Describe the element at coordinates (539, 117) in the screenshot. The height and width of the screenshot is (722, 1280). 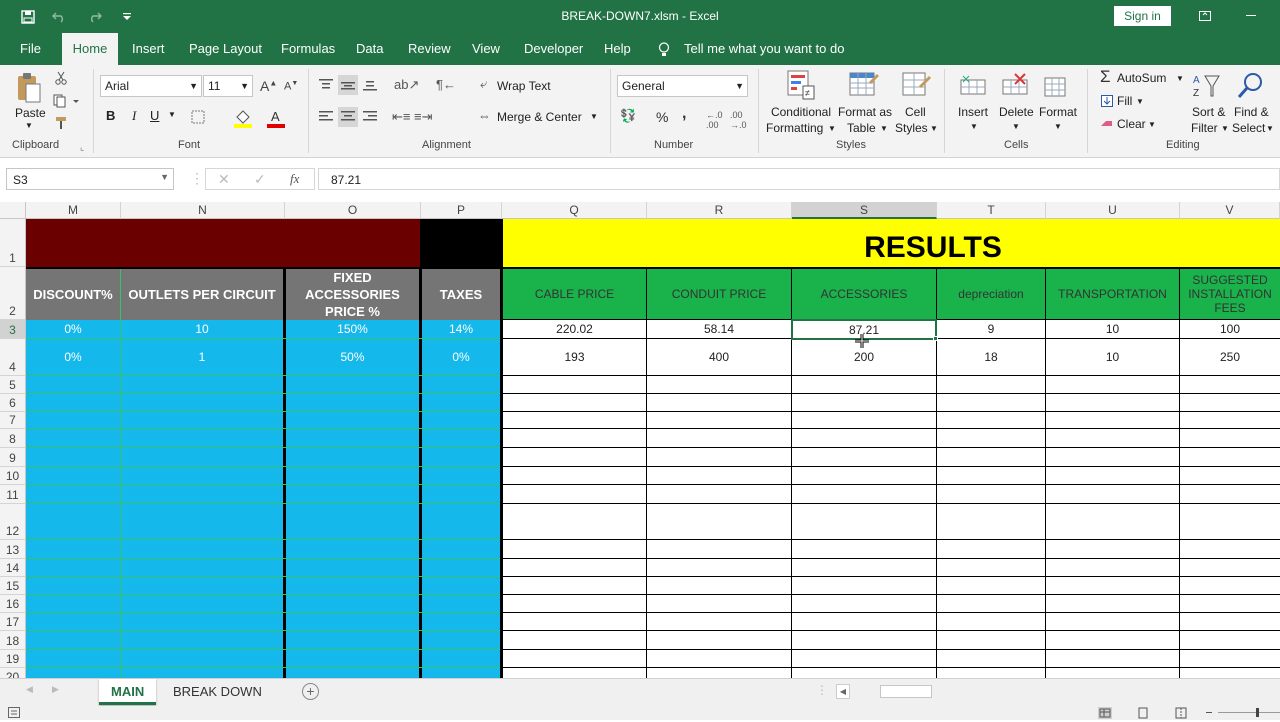
I see `merge-center-button: Merge & Center` at that location.